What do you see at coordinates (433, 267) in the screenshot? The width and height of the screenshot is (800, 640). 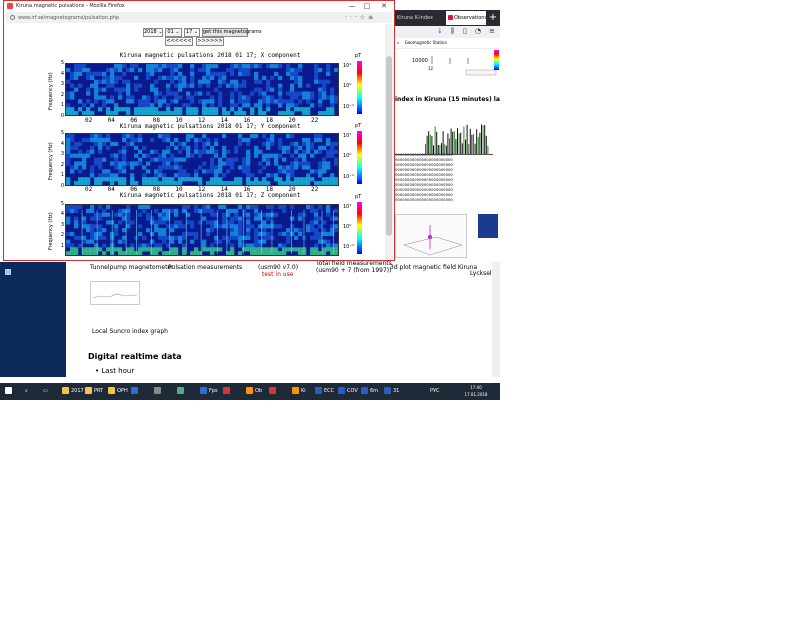 I see `3d-plot-label: 3d plot magnetic field Kiruna` at bounding box center [433, 267].